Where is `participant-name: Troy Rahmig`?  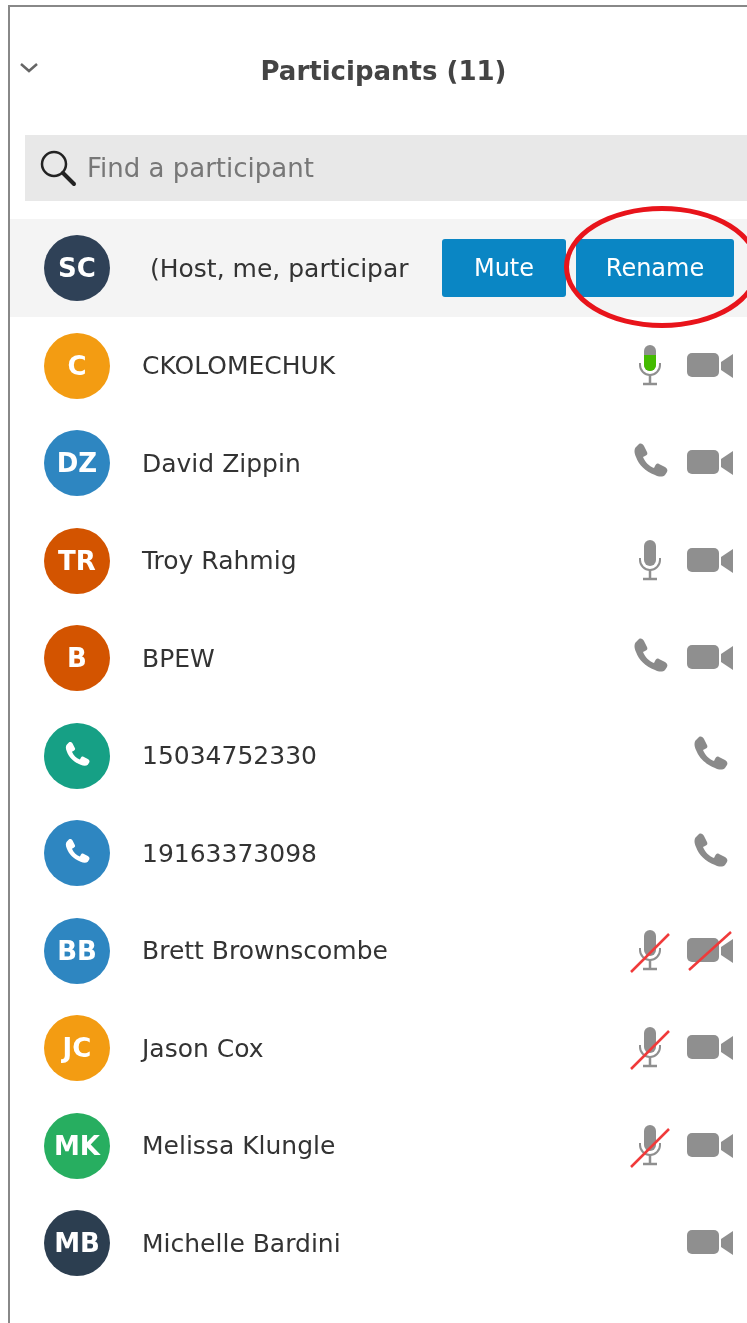 participant-name: Troy Rahmig is located at coordinates (220, 561).